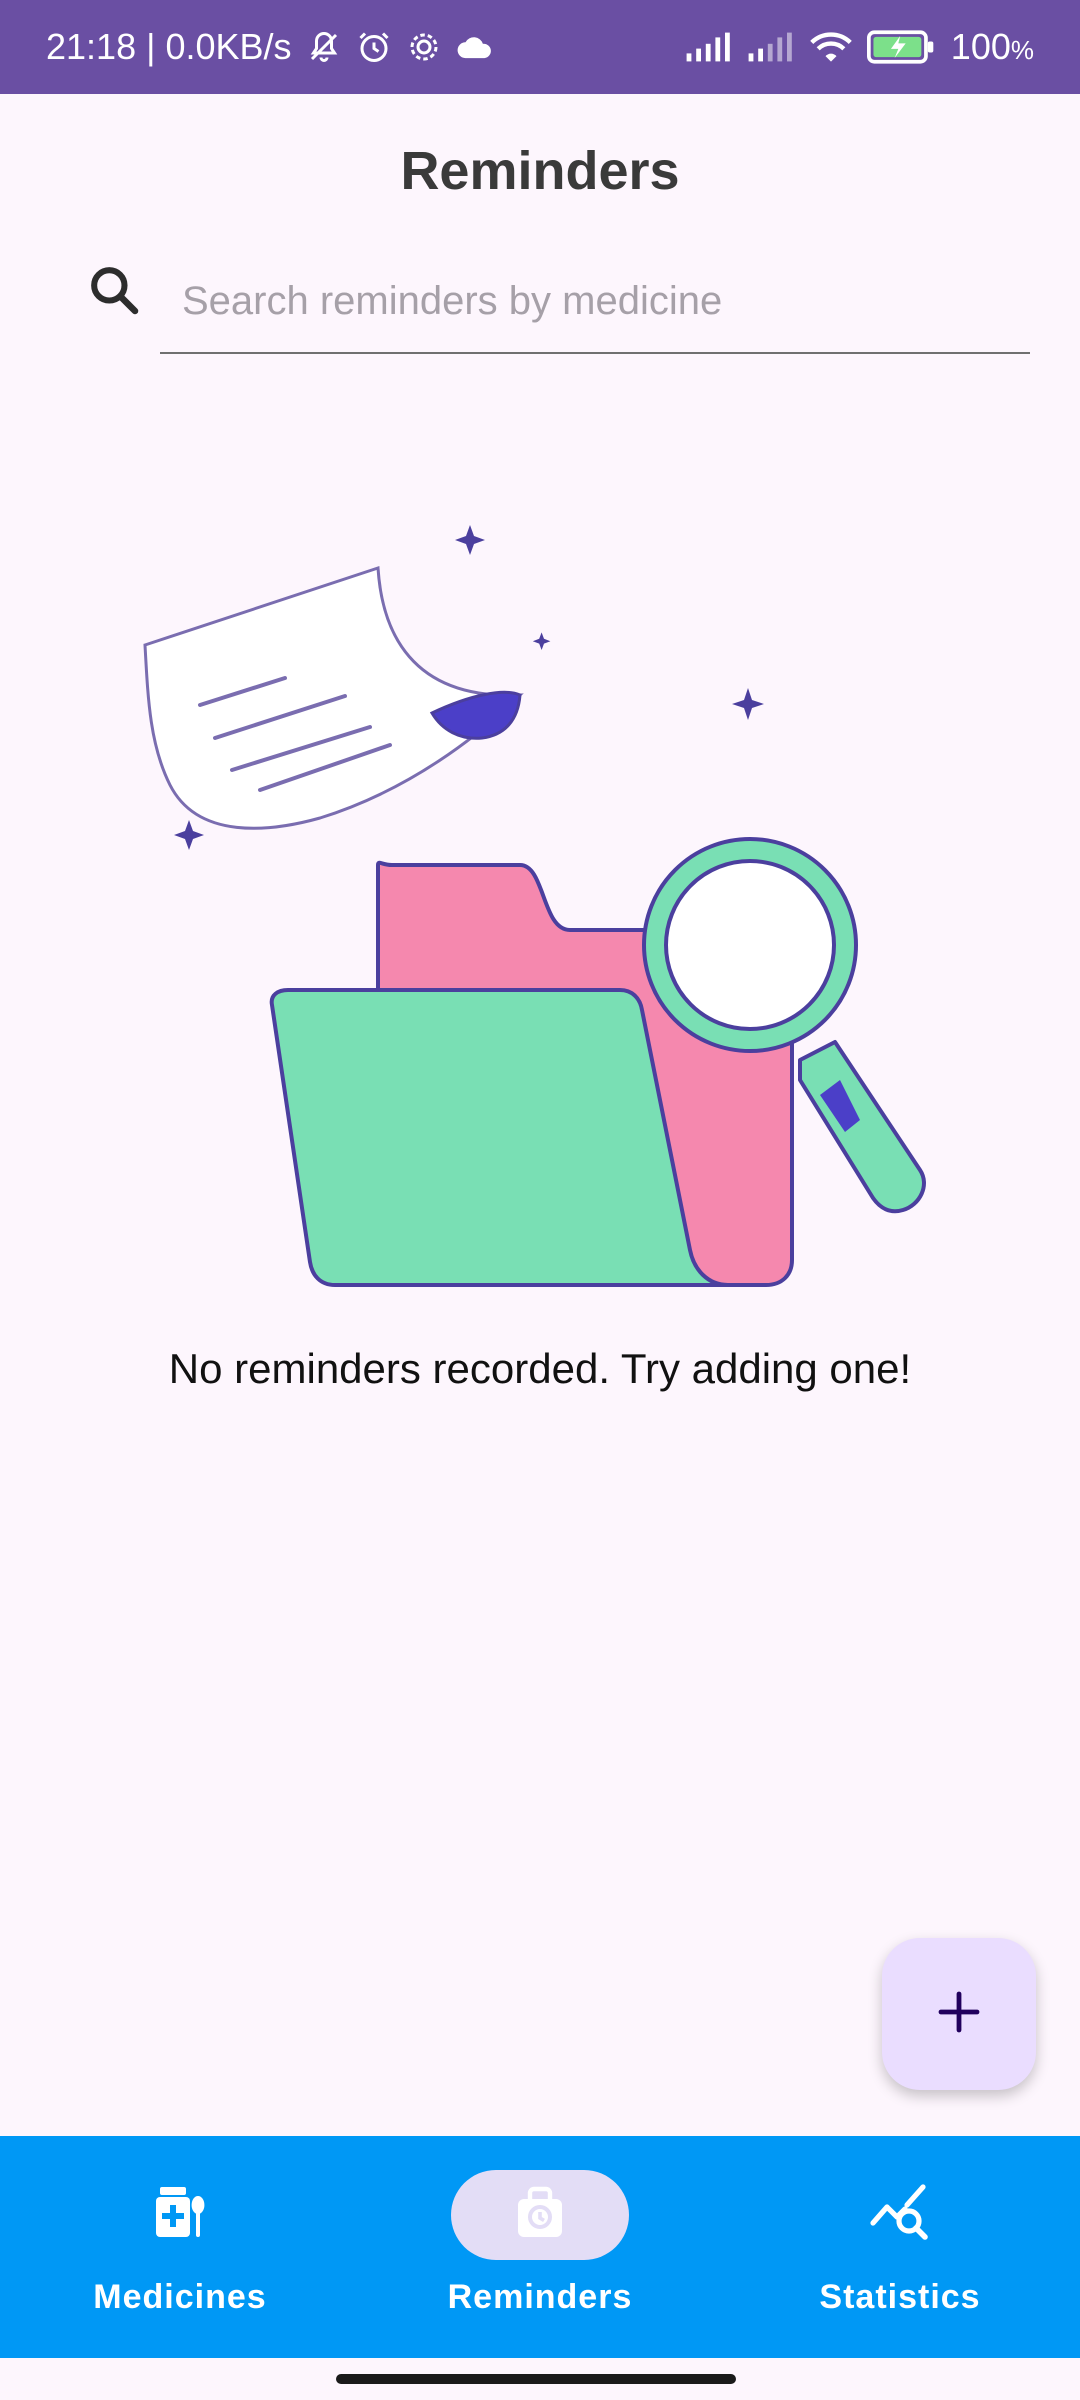 The width and height of the screenshot is (1080, 2400). I want to click on medicine-icon, so click(180, 2215).